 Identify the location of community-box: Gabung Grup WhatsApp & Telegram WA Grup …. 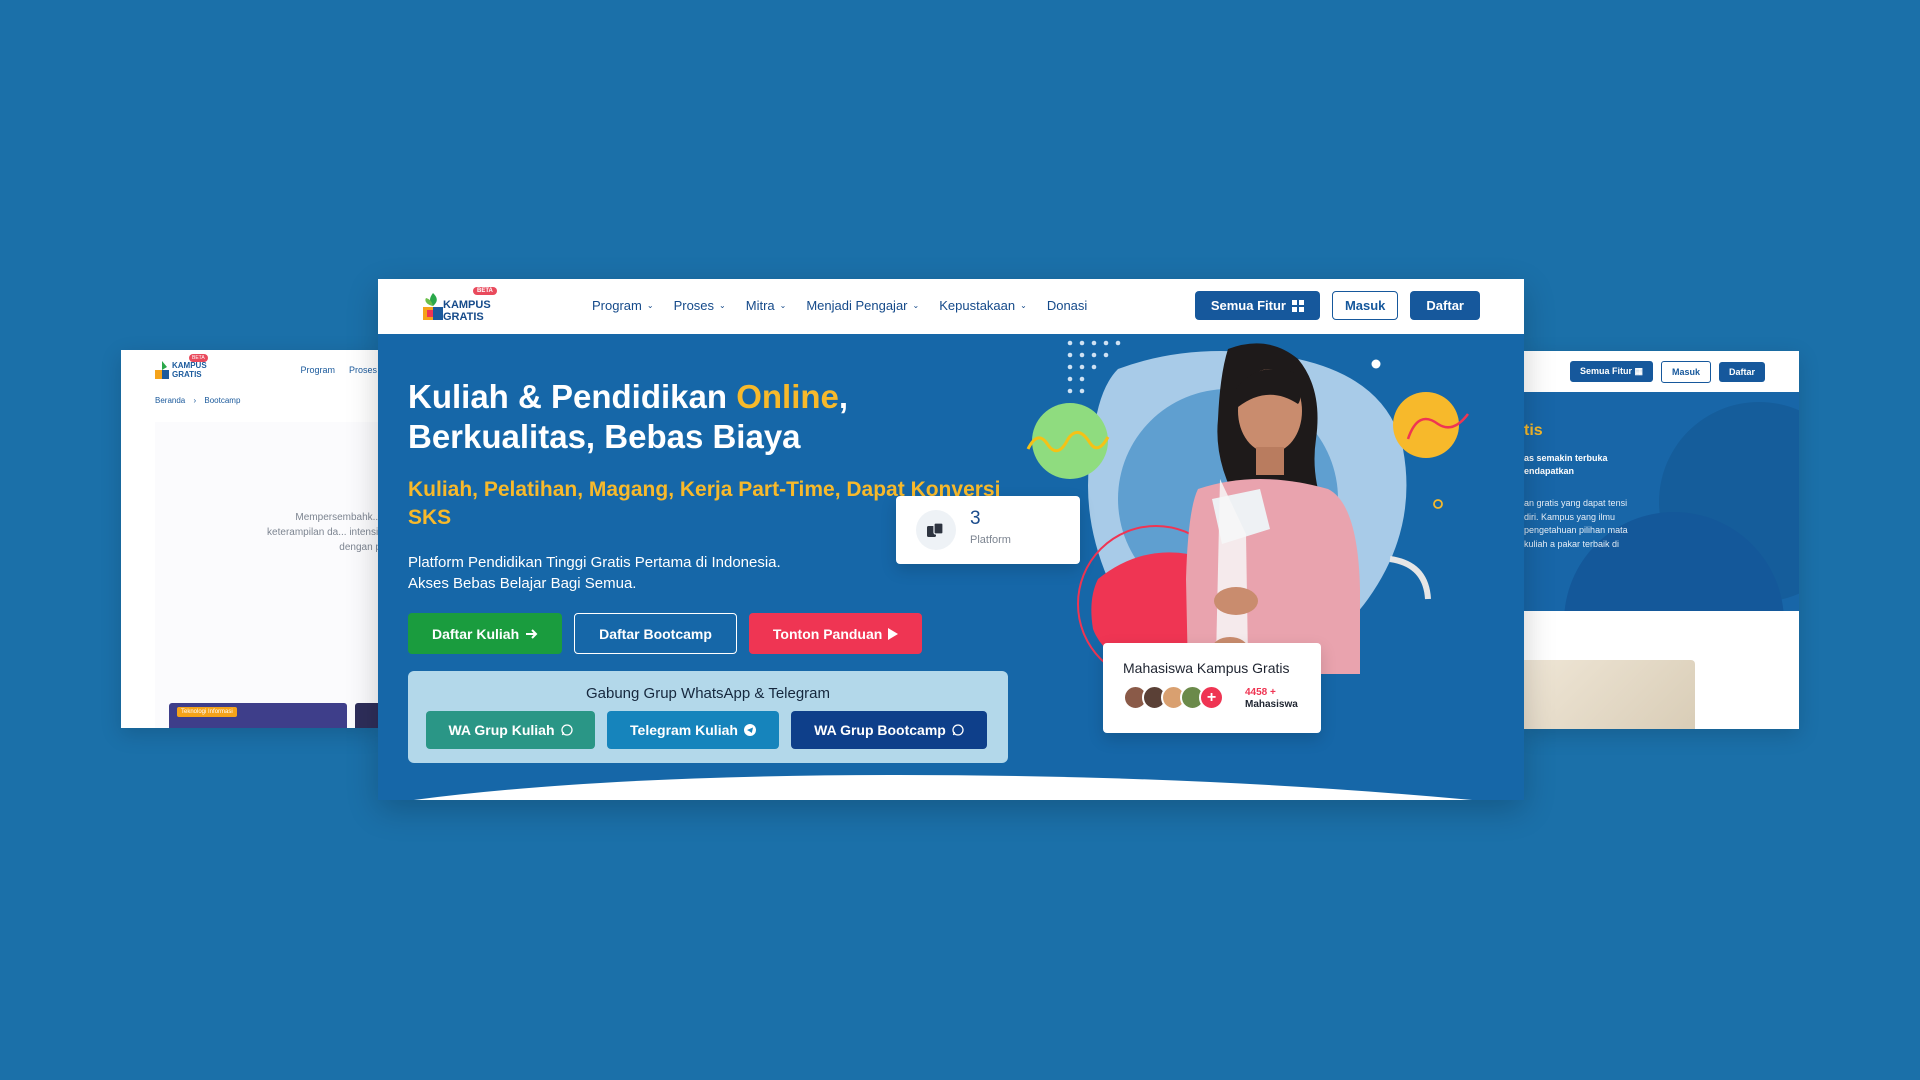
(708, 717).